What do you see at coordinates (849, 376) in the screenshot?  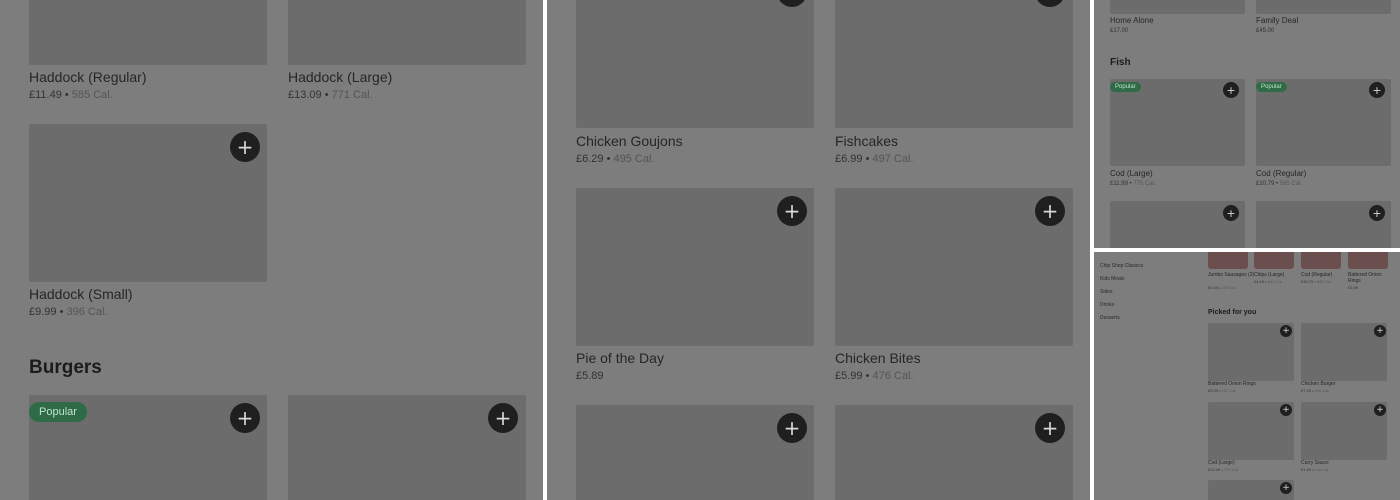 I see `item-price: £5.99` at bounding box center [849, 376].